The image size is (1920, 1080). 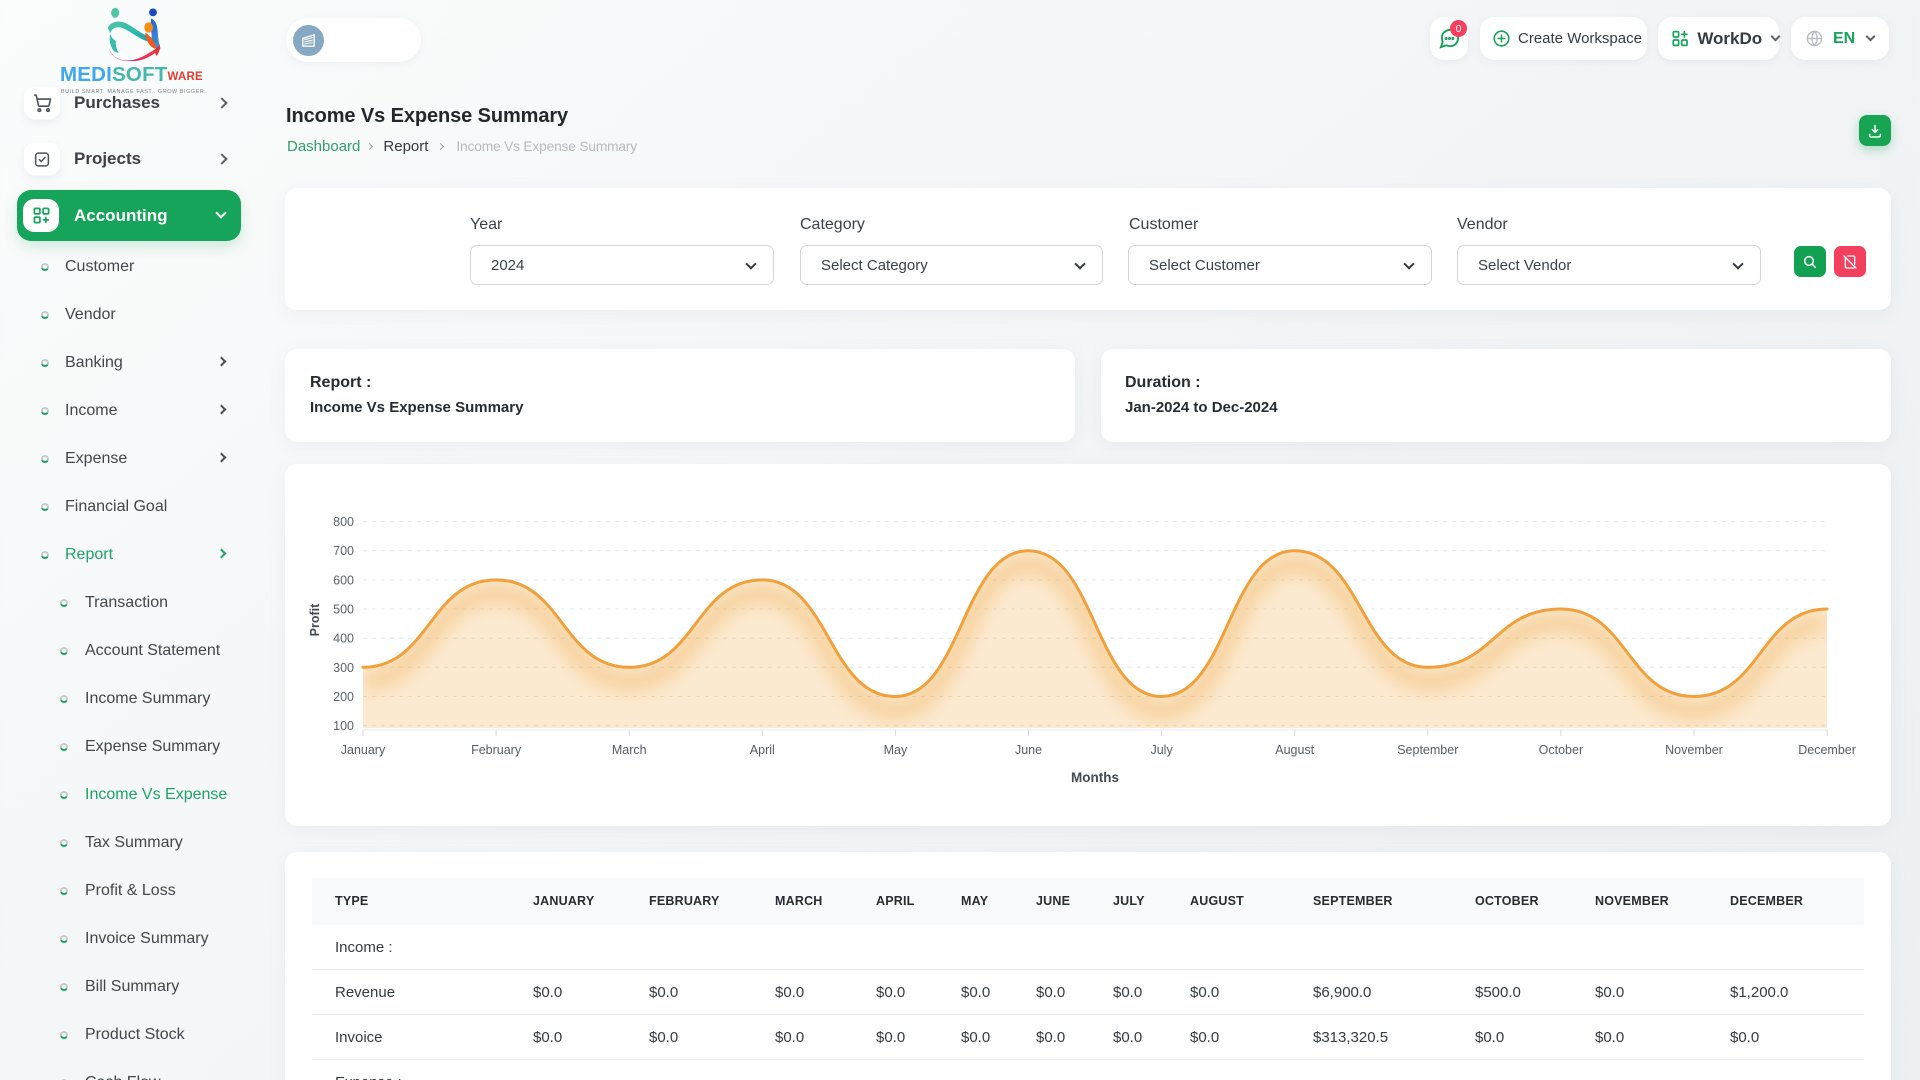 I want to click on svg-text: 400, so click(x=343, y=639).